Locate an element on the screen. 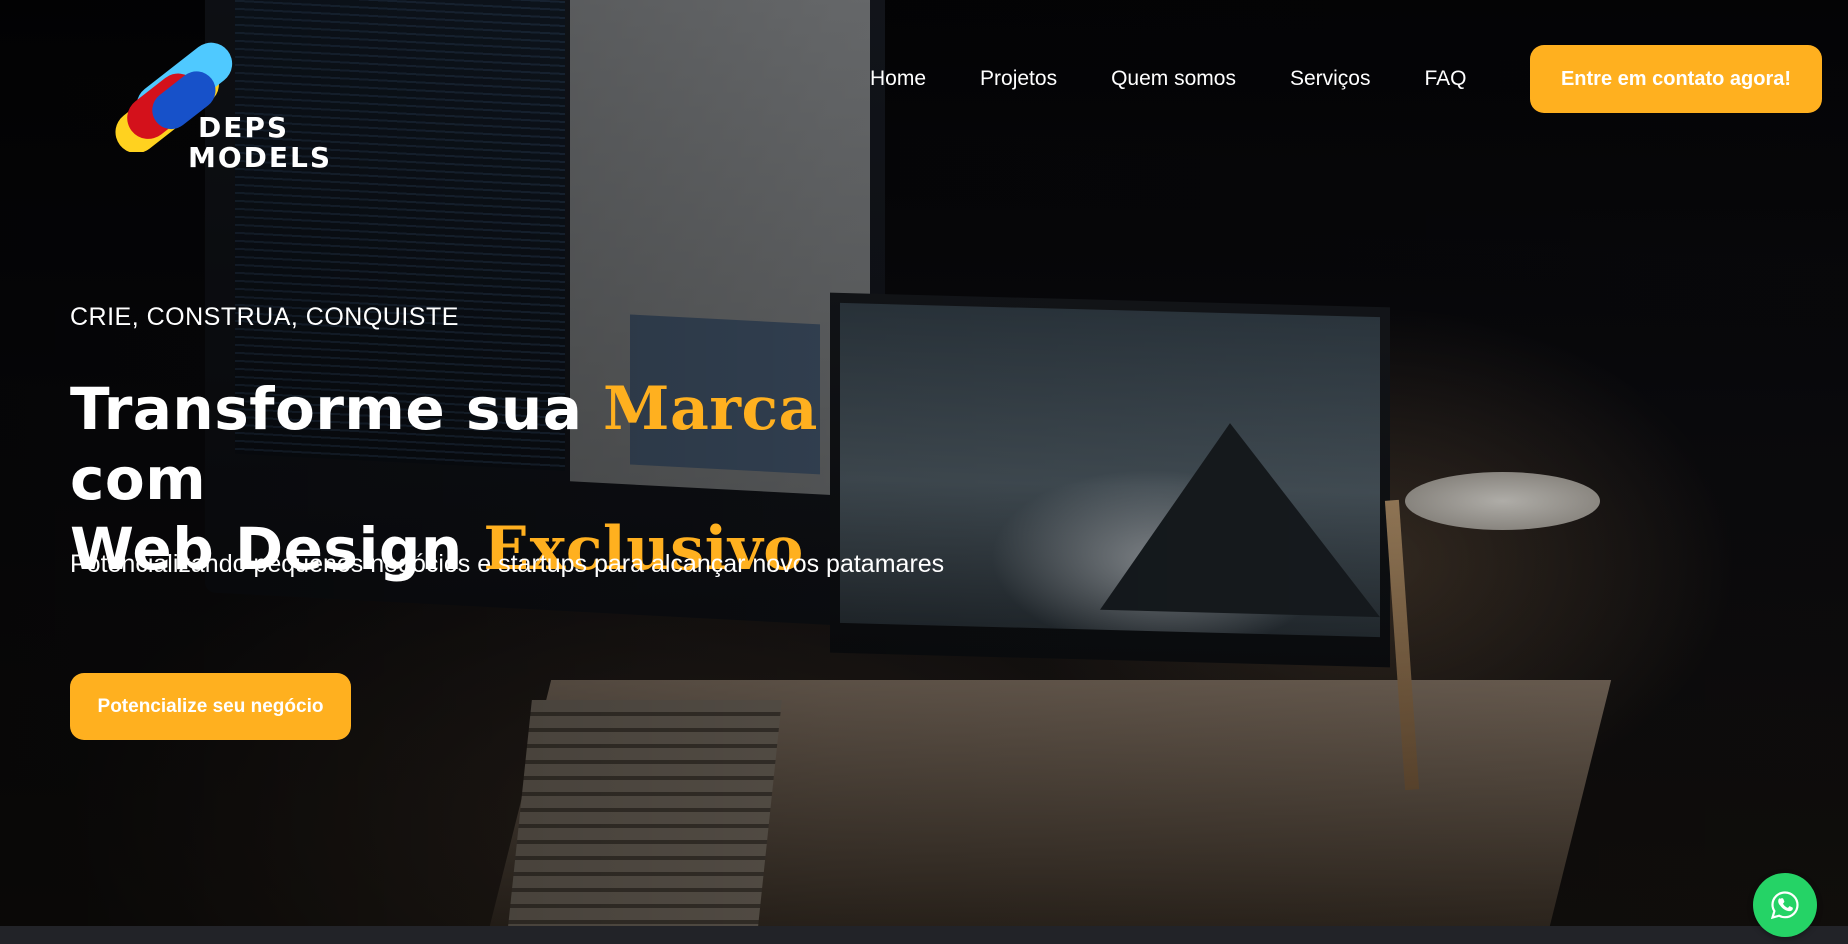 The image size is (1848, 944). logo-text-line1: DEPS is located at coordinates (244, 127).